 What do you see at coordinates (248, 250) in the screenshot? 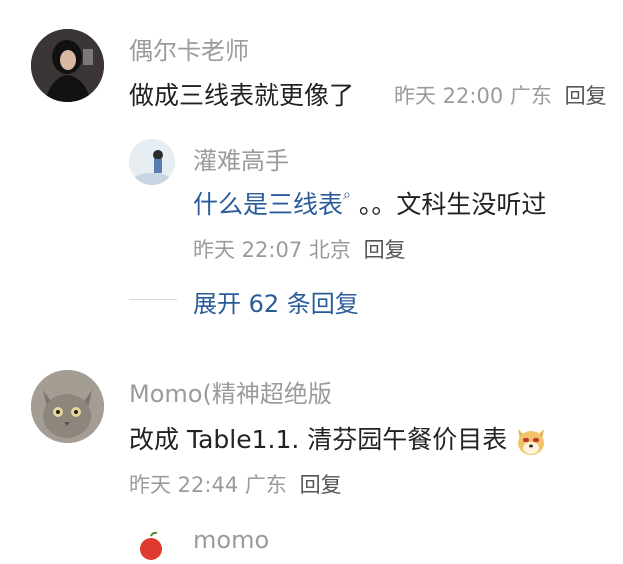
I see `reply-time: 昨天 22:07` at bounding box center [248, 250].